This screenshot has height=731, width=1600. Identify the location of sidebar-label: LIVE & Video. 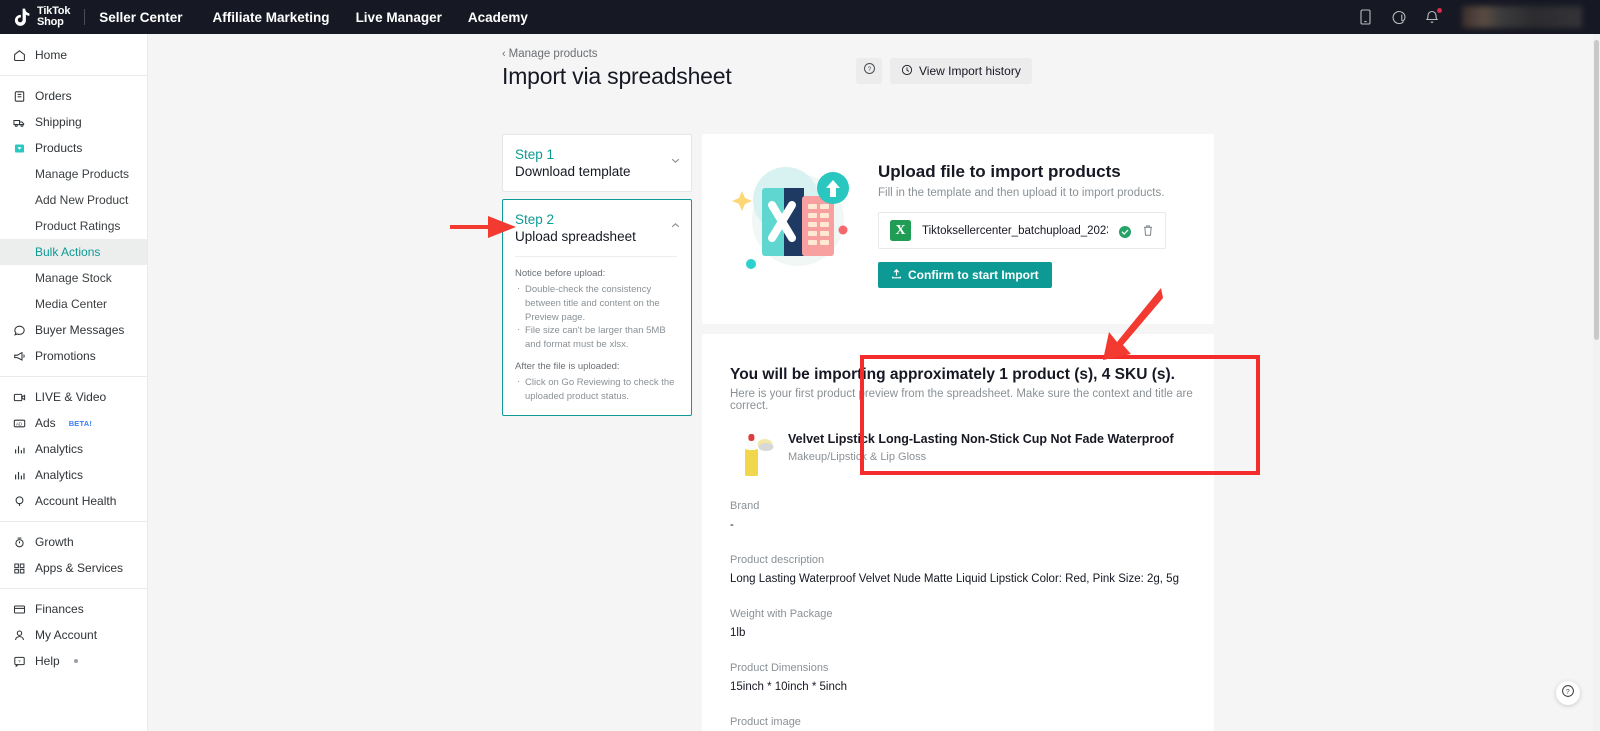
(71, 397).